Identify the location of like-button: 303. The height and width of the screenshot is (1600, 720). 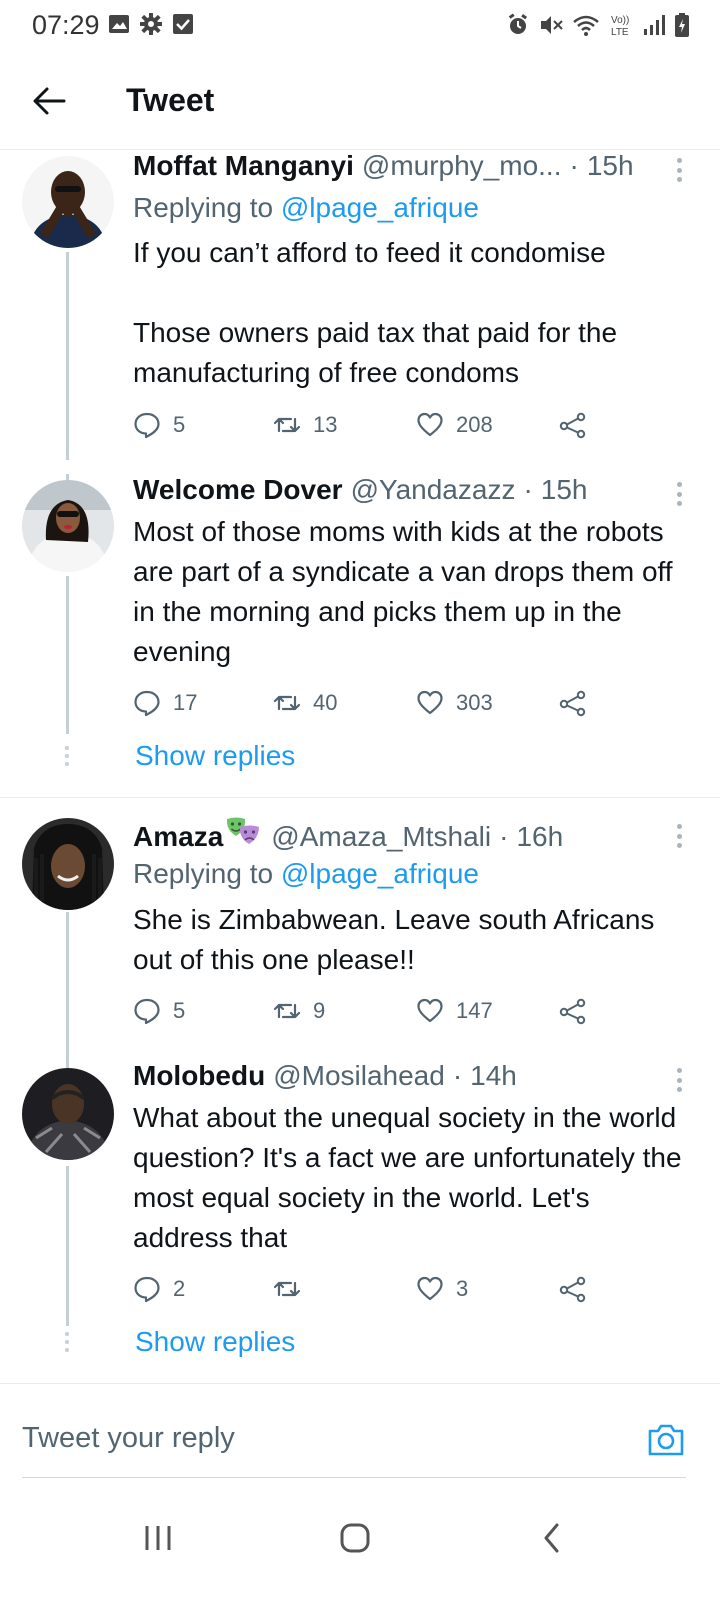
(454, 703).